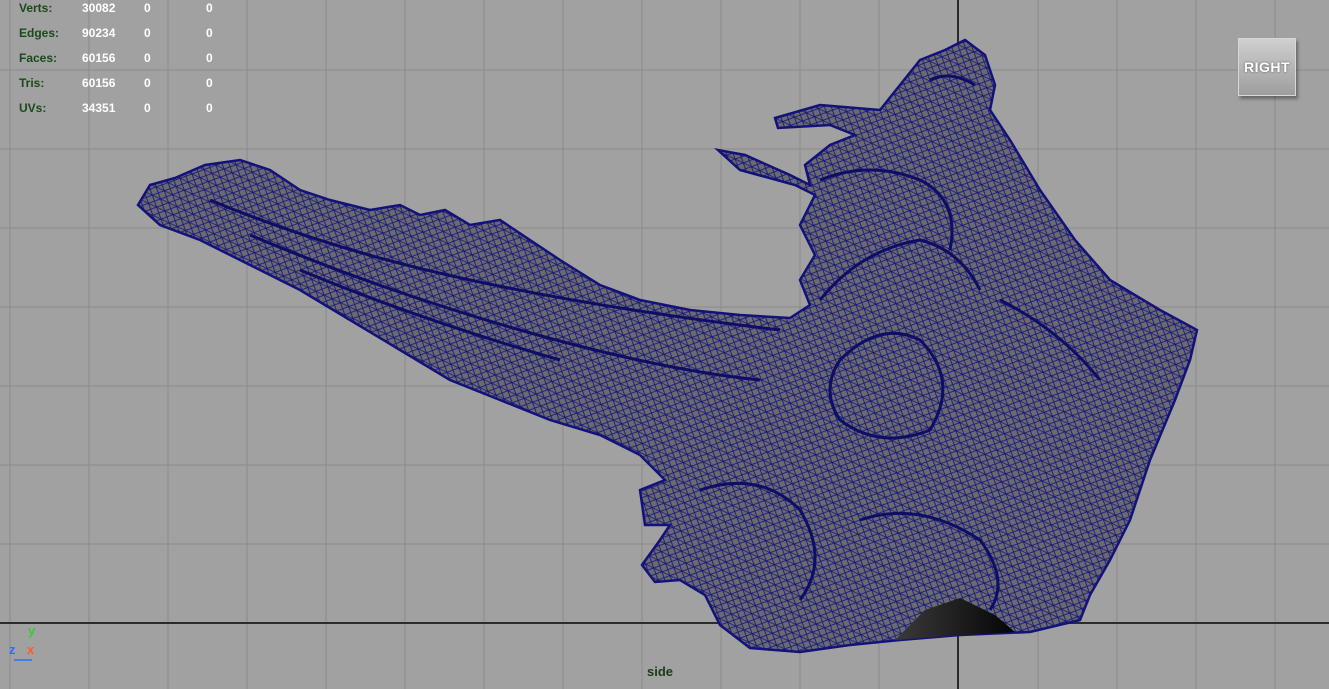 This screenshot has height=689, width=1329. I want to click on axis-indicator: y z x, so click(26, 642).